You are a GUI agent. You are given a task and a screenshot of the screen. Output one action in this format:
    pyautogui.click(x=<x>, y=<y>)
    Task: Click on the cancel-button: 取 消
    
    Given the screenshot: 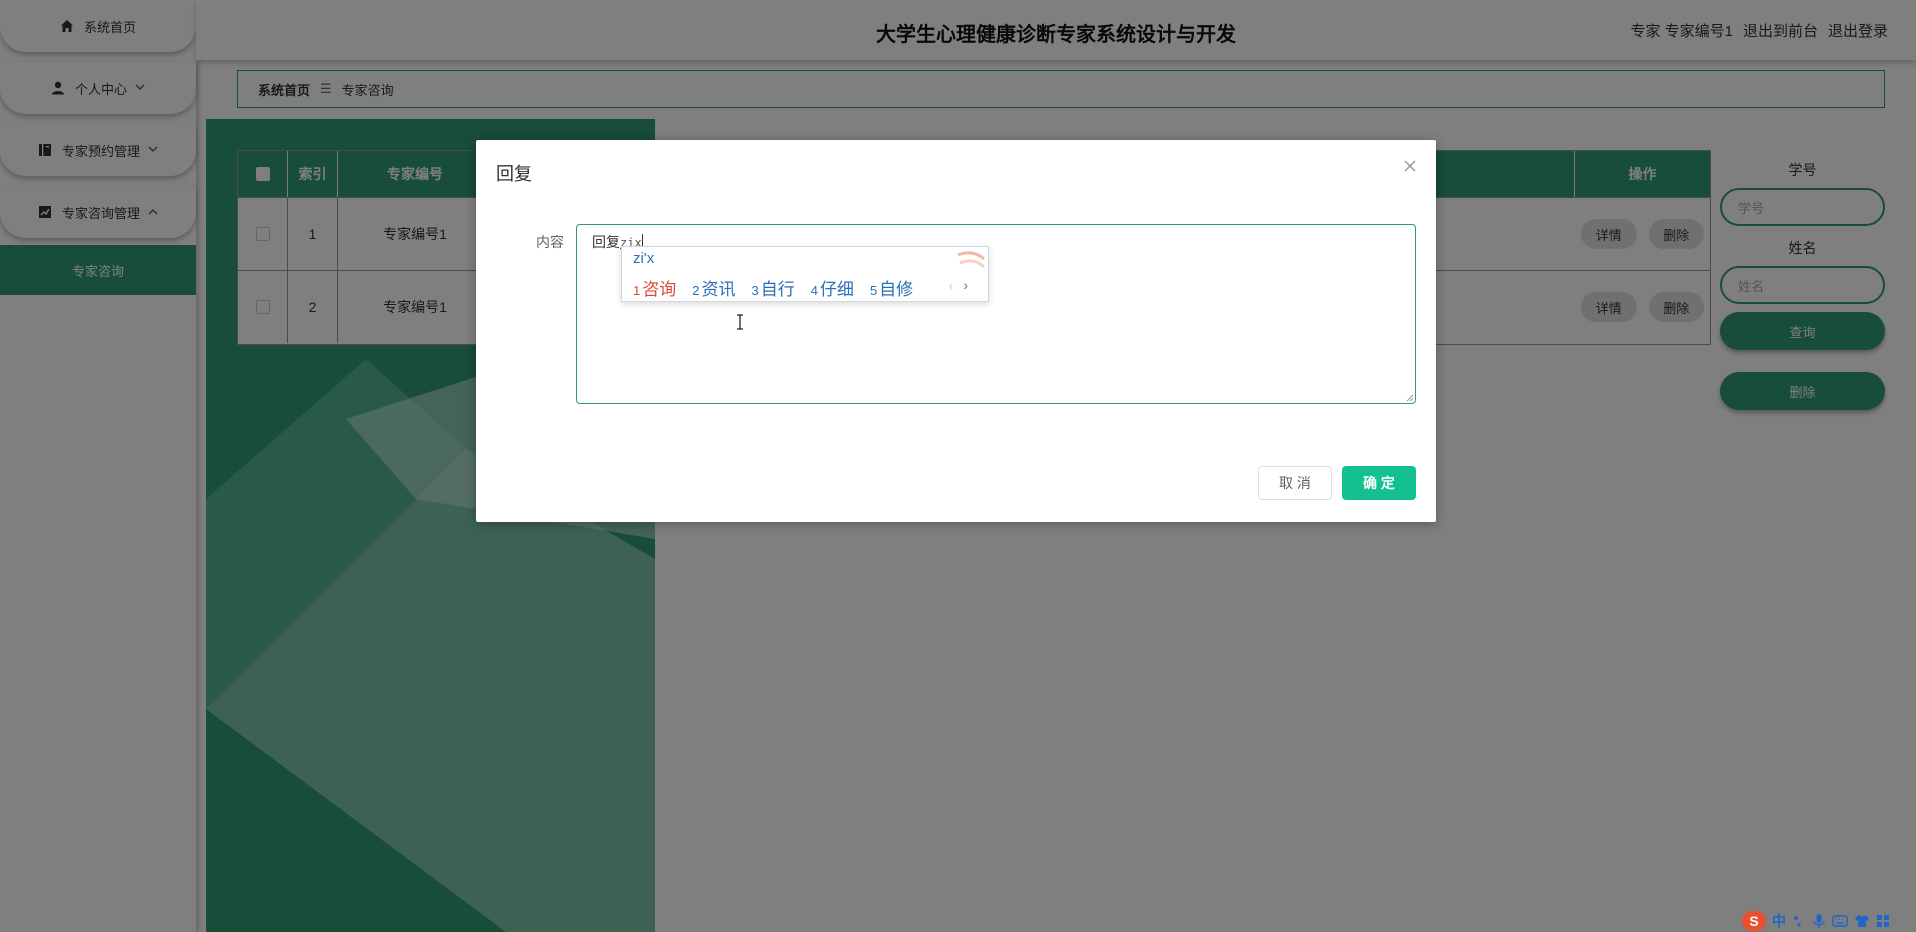 What is the action you would take?
    pyautogui.click(x=1295, y=483)
    